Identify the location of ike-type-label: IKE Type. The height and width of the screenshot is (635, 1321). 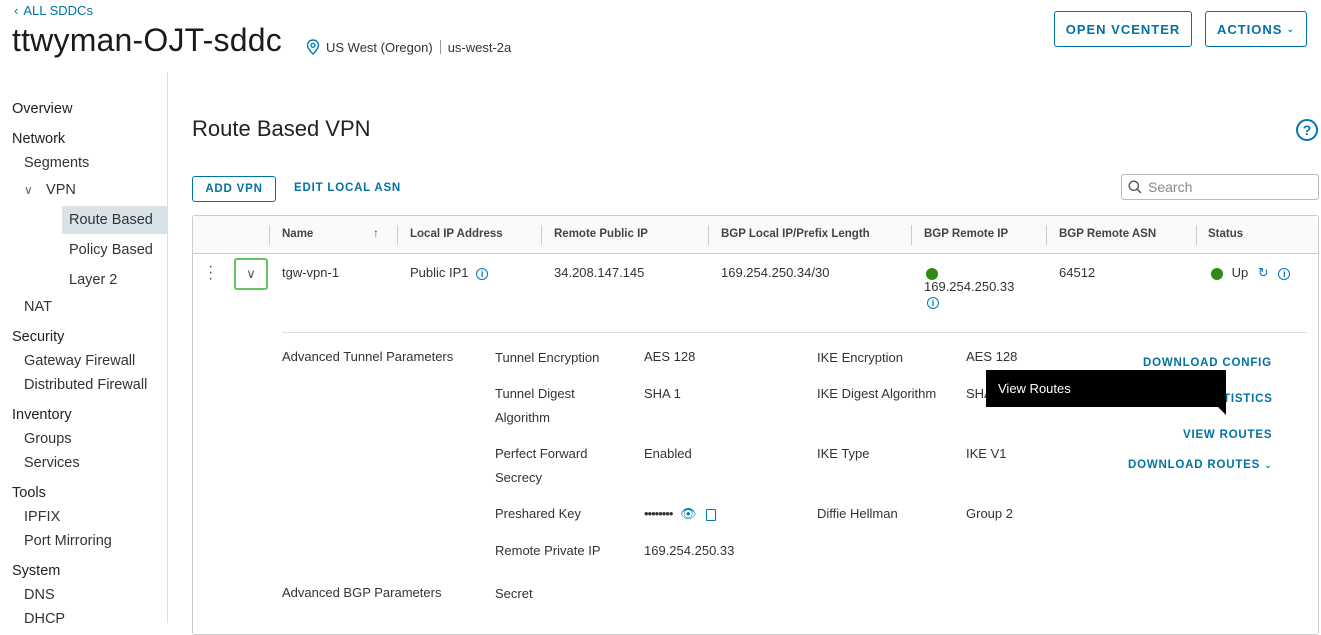
(843, 453).